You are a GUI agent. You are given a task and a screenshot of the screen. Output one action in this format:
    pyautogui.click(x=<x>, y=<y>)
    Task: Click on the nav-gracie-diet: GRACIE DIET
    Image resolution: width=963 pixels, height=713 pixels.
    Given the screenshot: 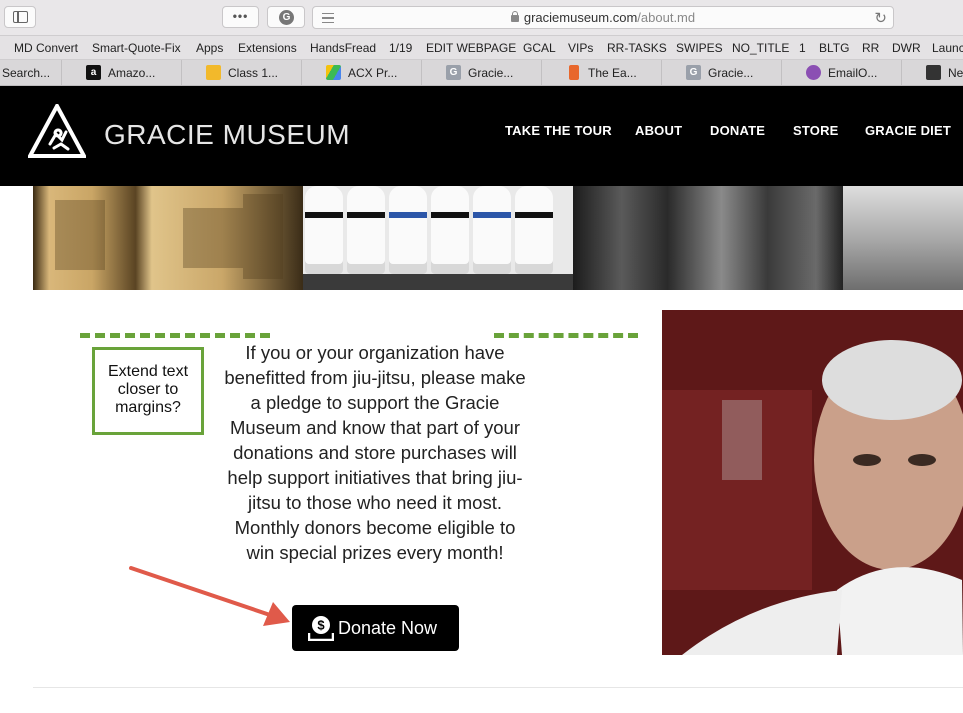 What is the action you would take?
    pyautogui.click(x=908, y=130)
    